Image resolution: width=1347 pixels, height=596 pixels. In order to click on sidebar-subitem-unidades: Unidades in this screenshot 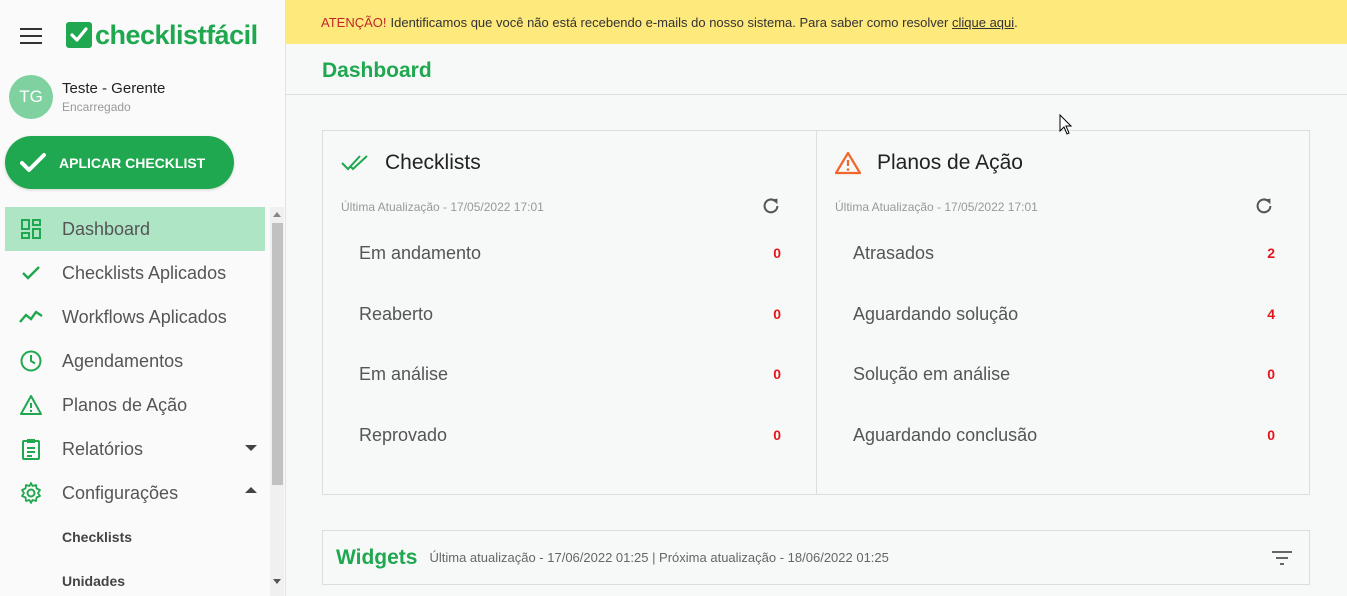, I will do `click(135, 577)`.